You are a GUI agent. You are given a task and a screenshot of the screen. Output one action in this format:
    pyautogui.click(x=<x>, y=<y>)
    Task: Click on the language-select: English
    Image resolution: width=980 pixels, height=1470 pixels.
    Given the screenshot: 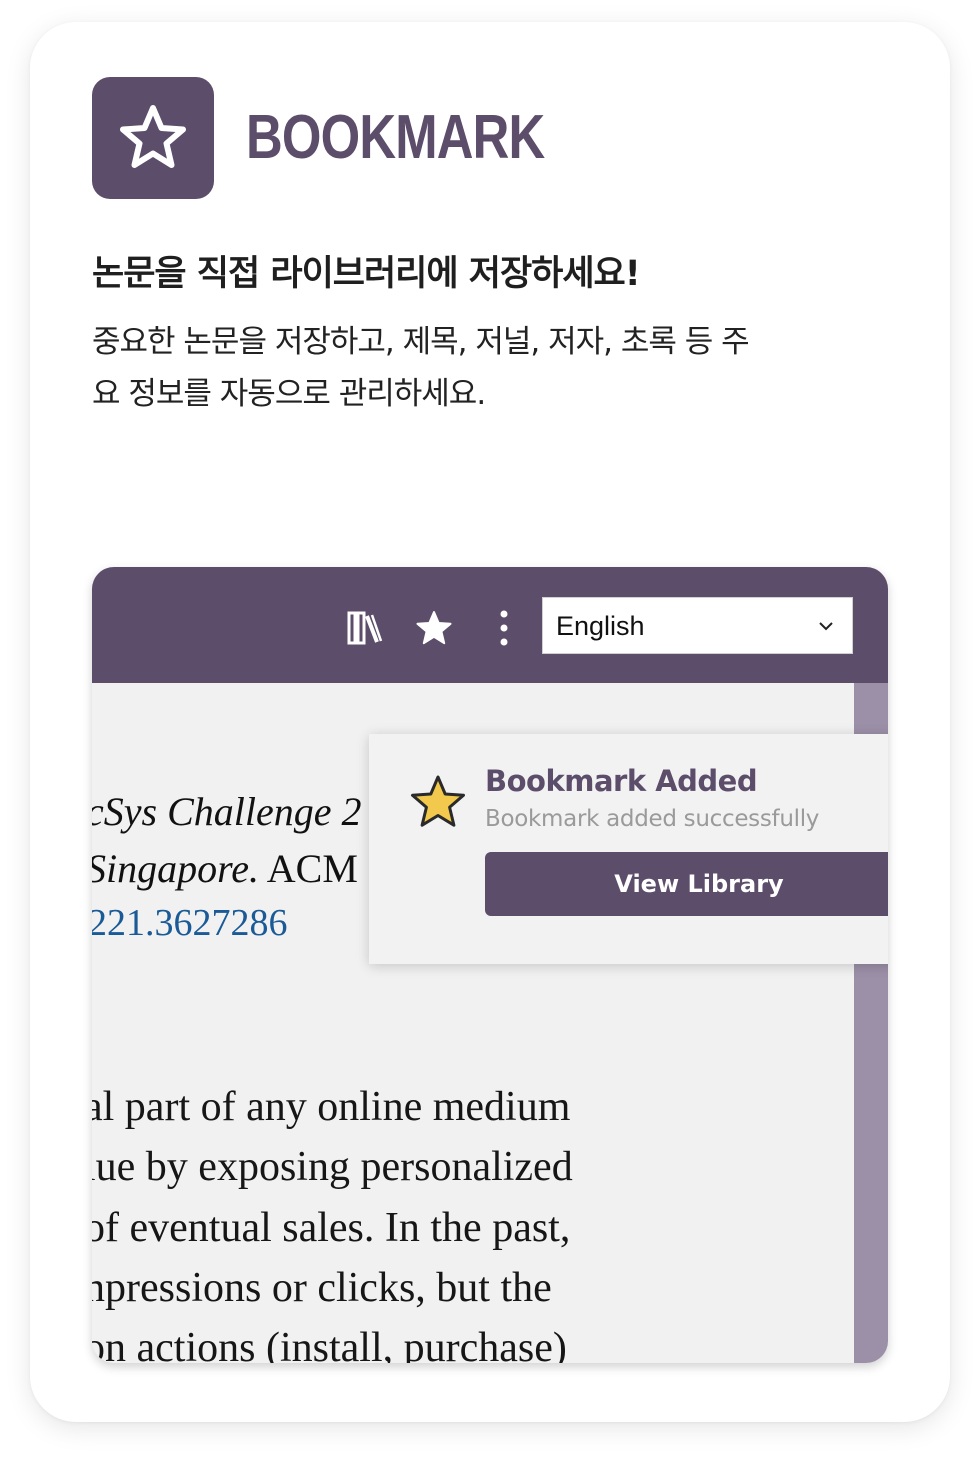 What is the action you would take?
    pyautogui.click(x=697, y=625)
    